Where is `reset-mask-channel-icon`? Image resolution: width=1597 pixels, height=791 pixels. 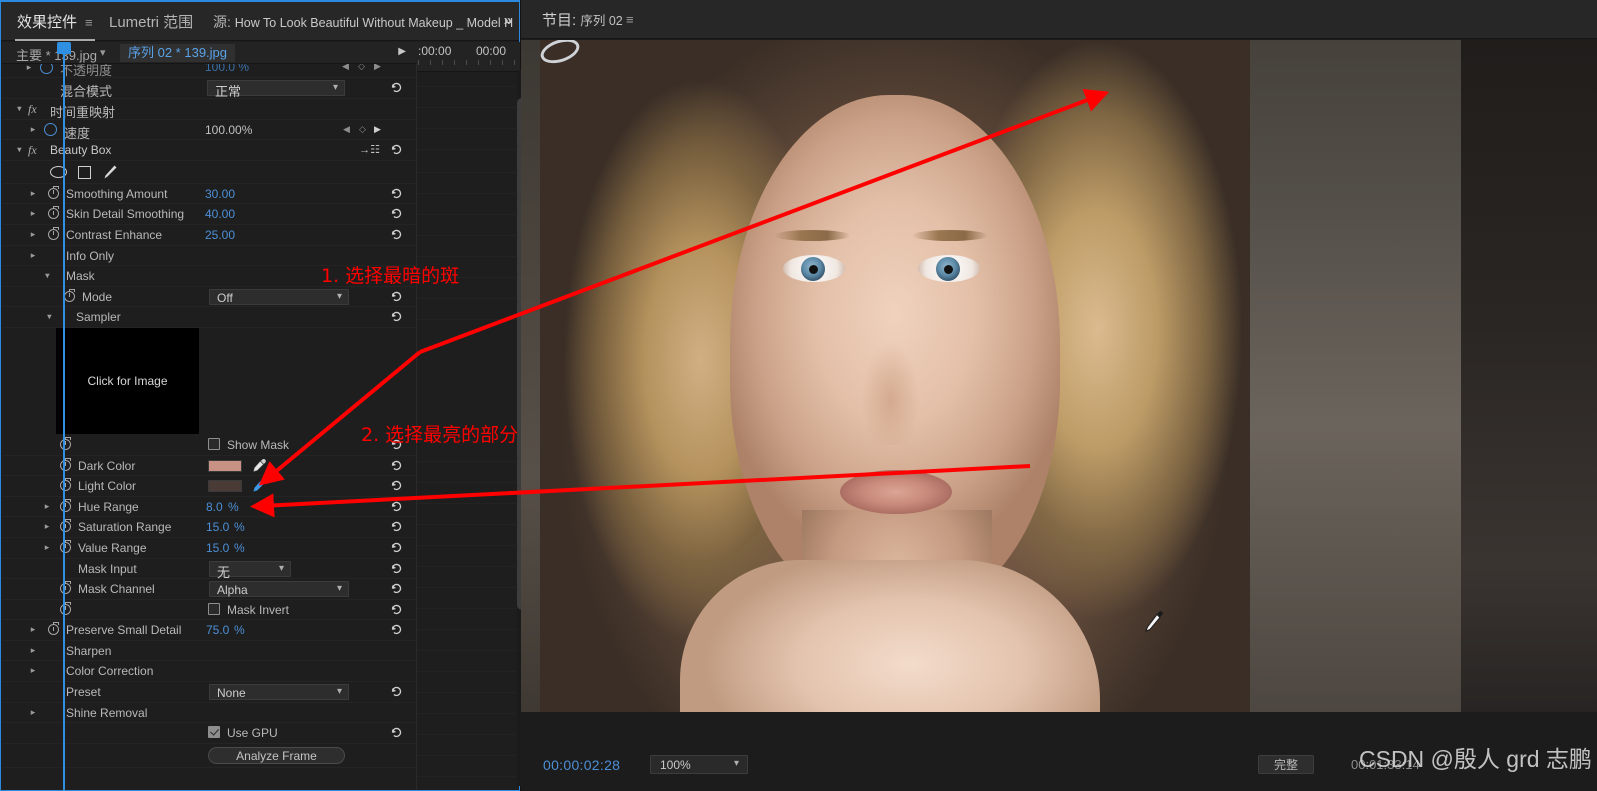
reset-mask-channel-icon is located at coordinates (396, 588).